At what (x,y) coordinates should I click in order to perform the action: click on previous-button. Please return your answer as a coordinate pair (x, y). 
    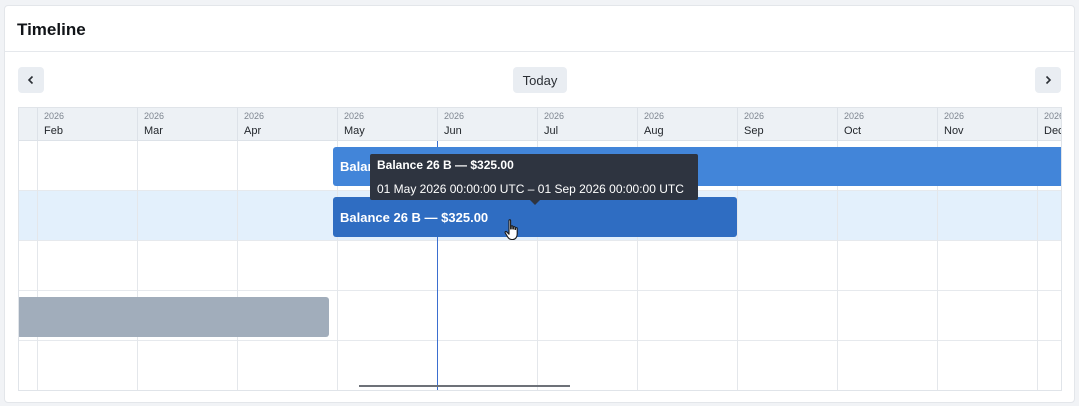
    Looking at the image, I should click on (31, 80).